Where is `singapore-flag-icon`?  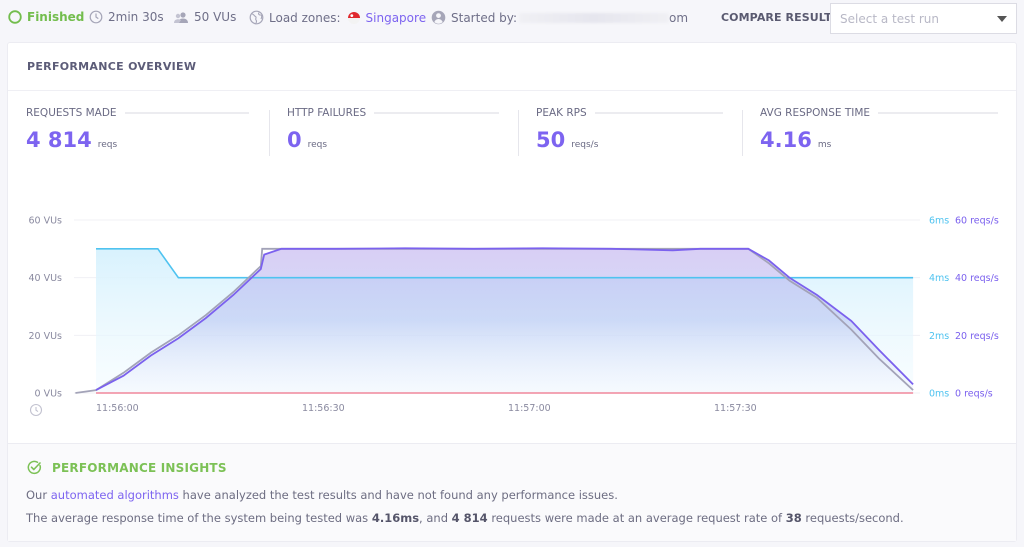
singapore-flag-icon is located at coordinates (353, 17).